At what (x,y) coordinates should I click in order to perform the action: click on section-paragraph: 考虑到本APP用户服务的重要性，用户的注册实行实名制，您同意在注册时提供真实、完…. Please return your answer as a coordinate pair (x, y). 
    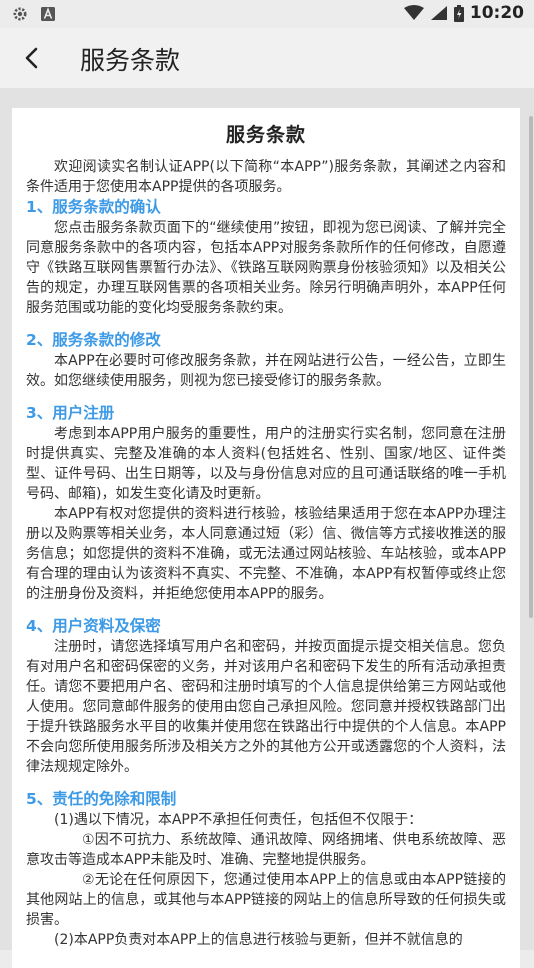
    Looking at the image, I should click on (266, 464).